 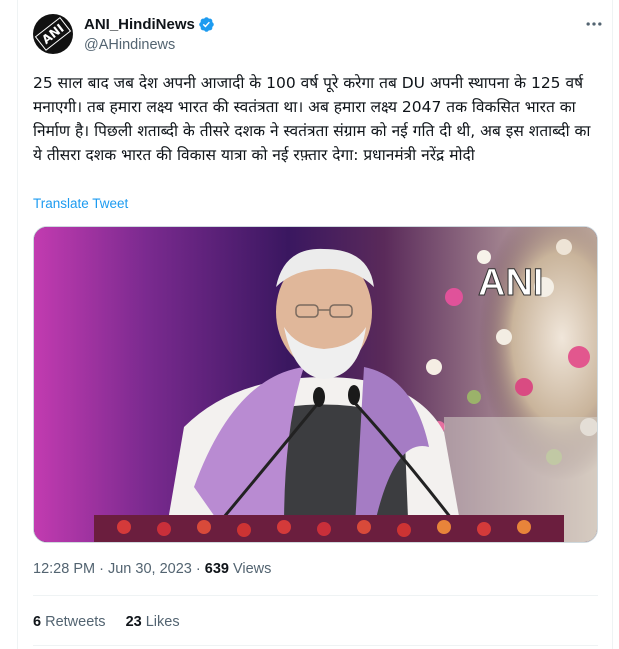 What do you see at coordinates (206, 24) in the screenshot?
I see `verified-badge-icon` at bounding box center [206, 24].